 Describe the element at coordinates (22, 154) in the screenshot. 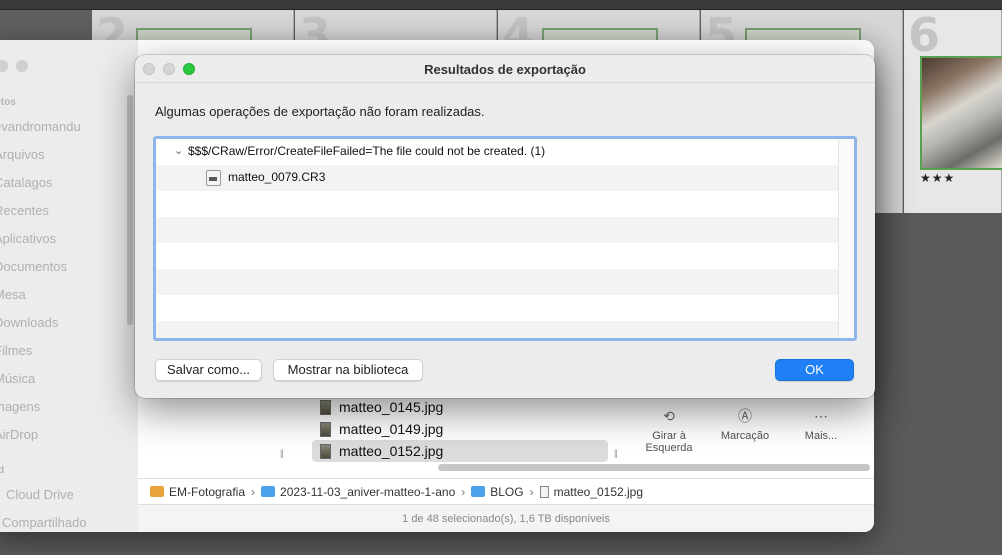

I see `sidebar-item: Arquivos` at that location.